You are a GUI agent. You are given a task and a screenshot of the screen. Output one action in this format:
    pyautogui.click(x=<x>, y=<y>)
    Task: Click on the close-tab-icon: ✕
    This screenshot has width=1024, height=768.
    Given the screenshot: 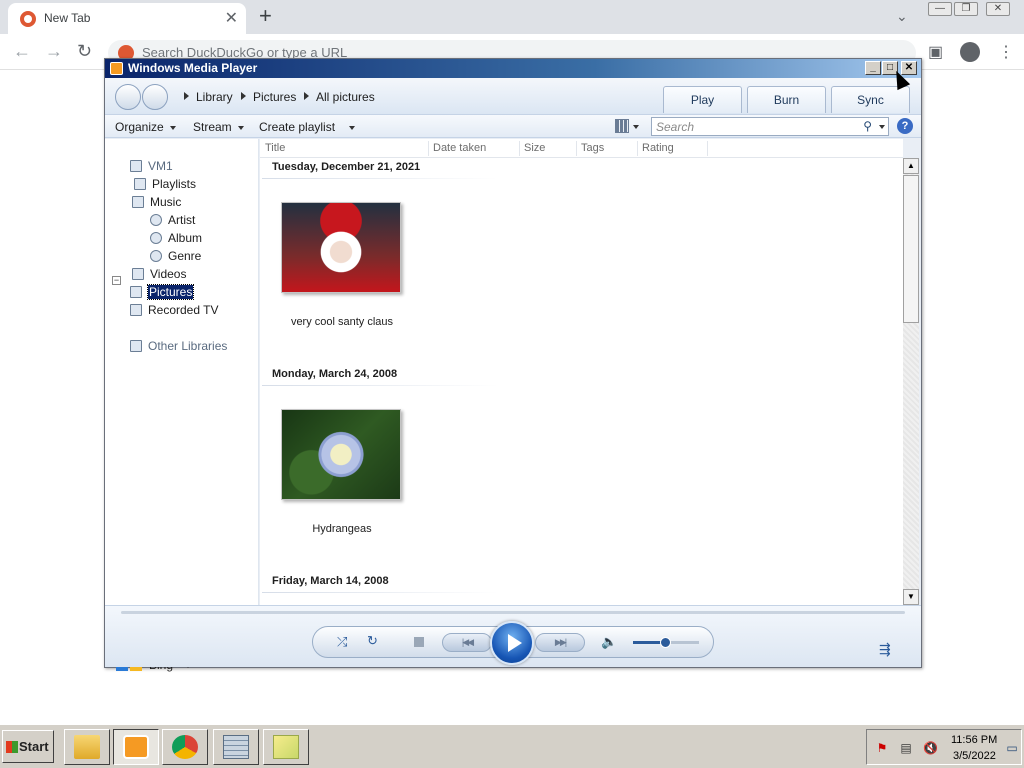 What is the action you would take?
    pyautogui.click(x=231, y=18)
    